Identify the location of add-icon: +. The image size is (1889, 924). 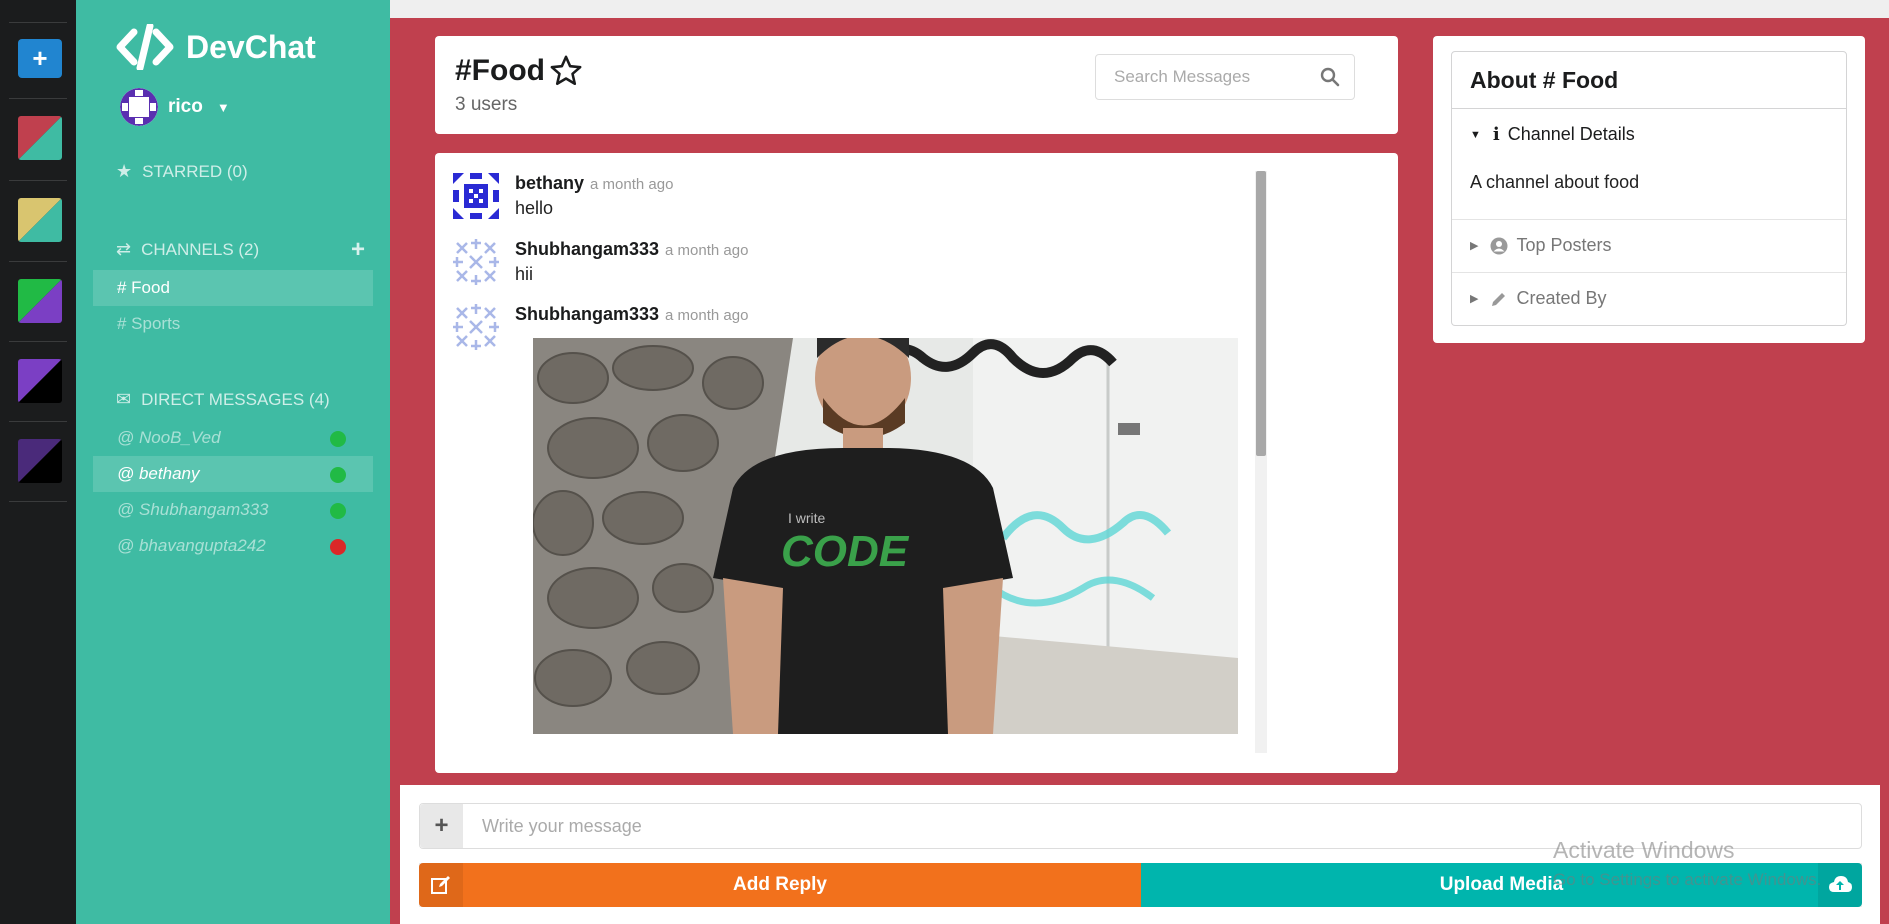
(441, 826).